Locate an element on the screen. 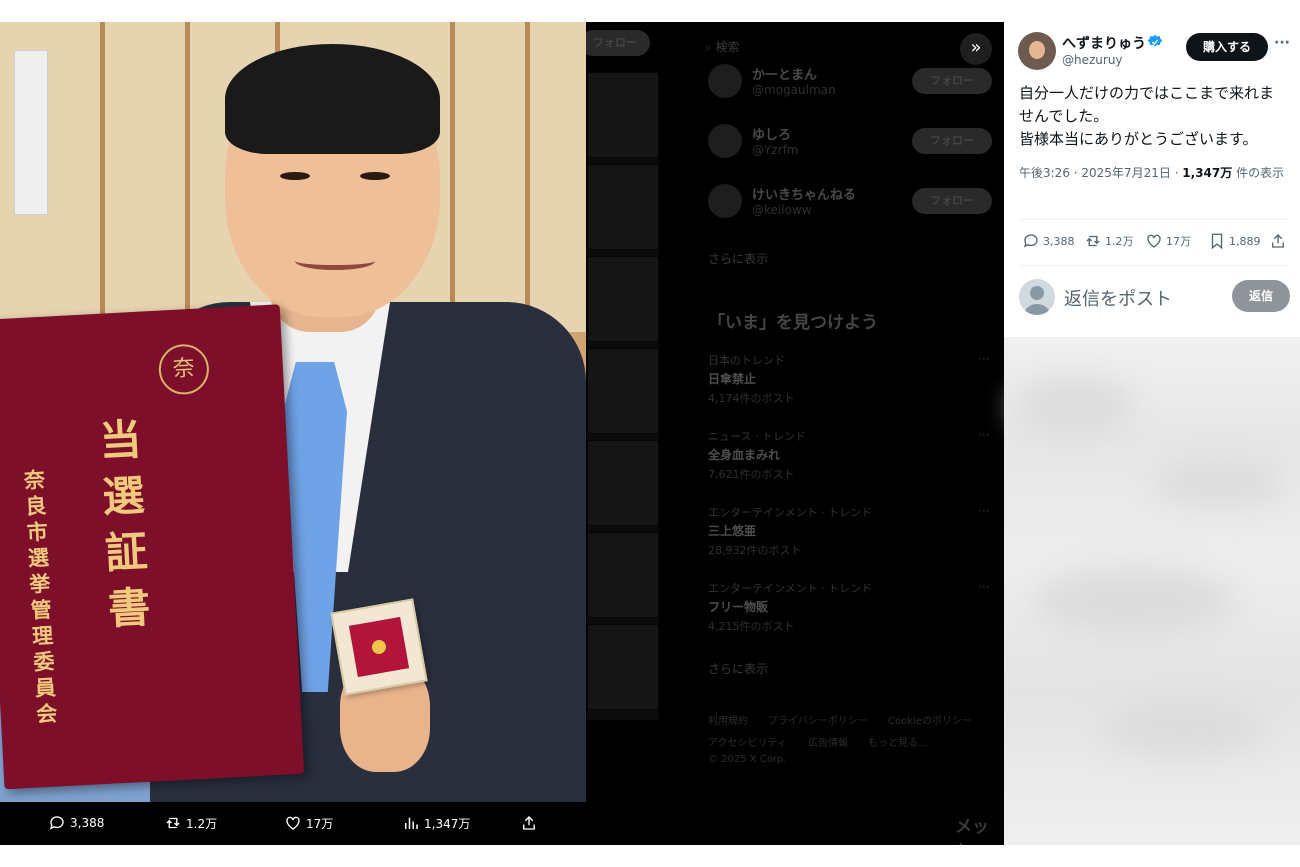 The height and width of the screenshot is (867, 1300). certificate-issuer: 奈 良 市 選 挙 管 理 委 員 会 is located at coordinates (40, 596).